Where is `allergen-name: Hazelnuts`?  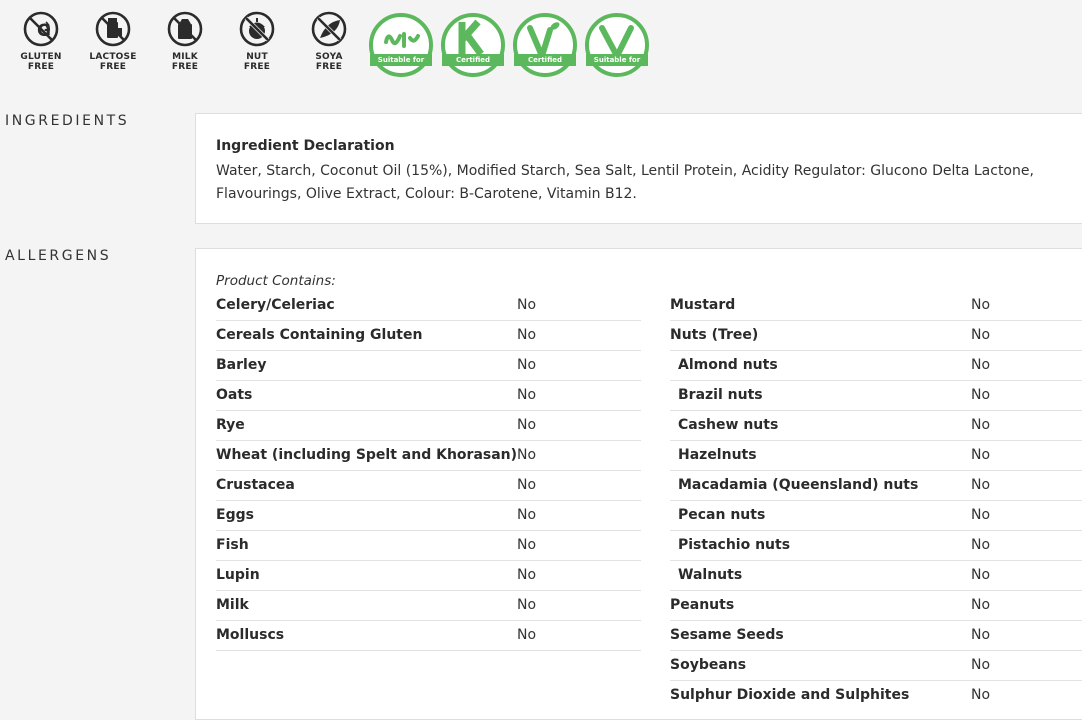
allergen-name: Hazelnuts is located at coordinates (717, 455).